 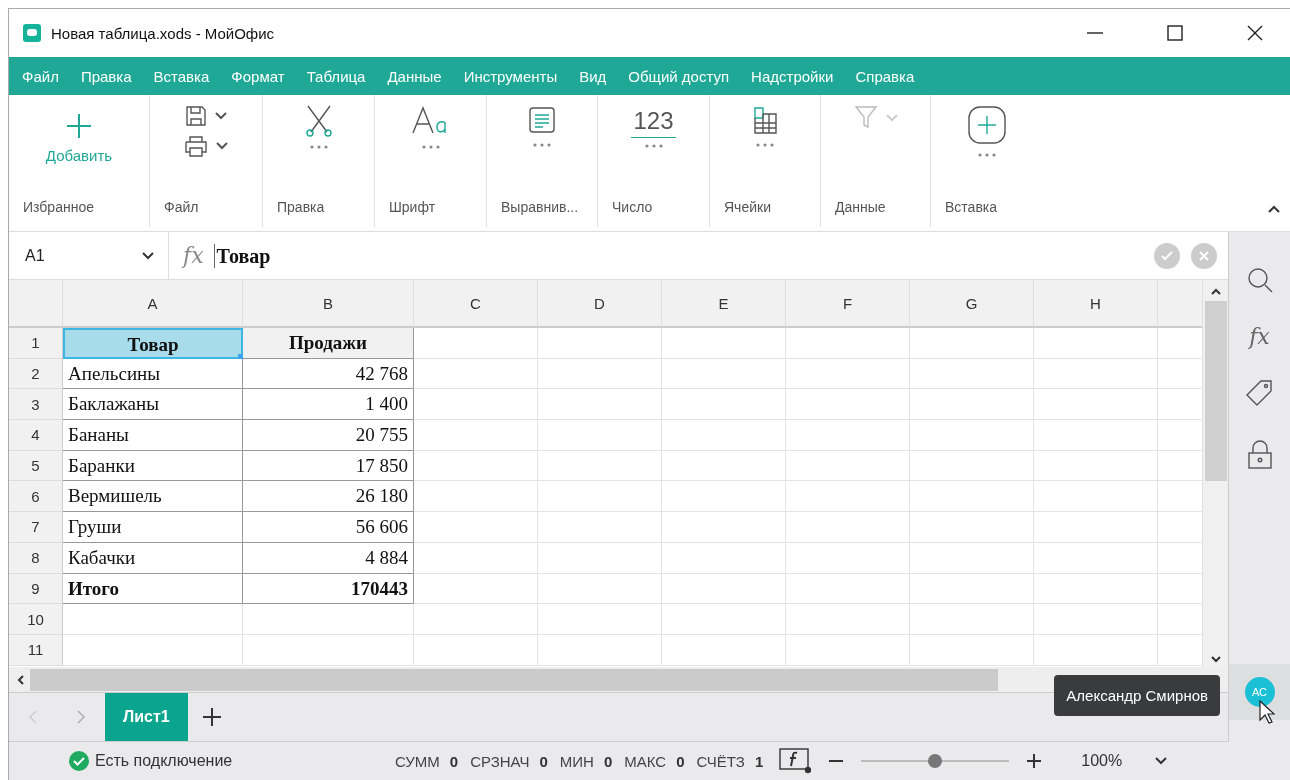 What do you see at coordinates (1095, 33) in the screenshot?
I see `minimize-icon` at bounding box center [1095, 33].